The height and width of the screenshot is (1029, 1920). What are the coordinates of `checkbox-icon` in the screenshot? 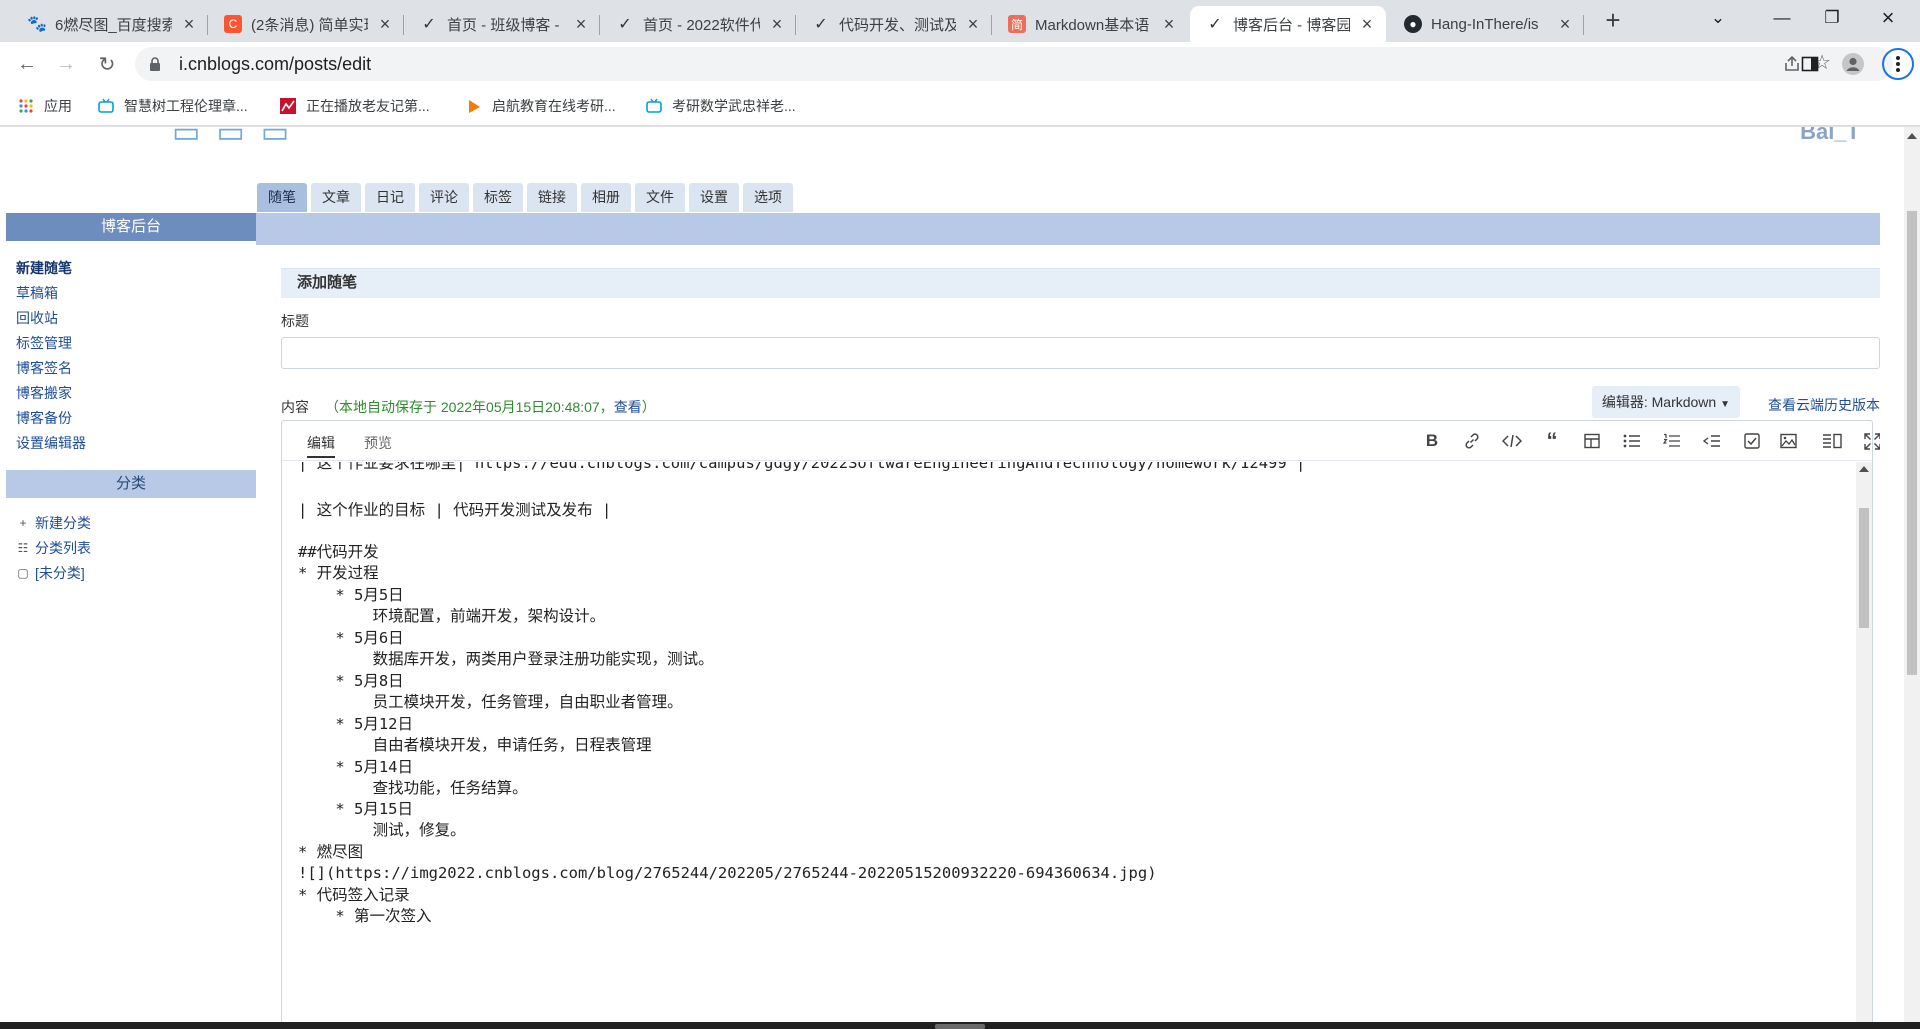 It's located at (1752, 441).